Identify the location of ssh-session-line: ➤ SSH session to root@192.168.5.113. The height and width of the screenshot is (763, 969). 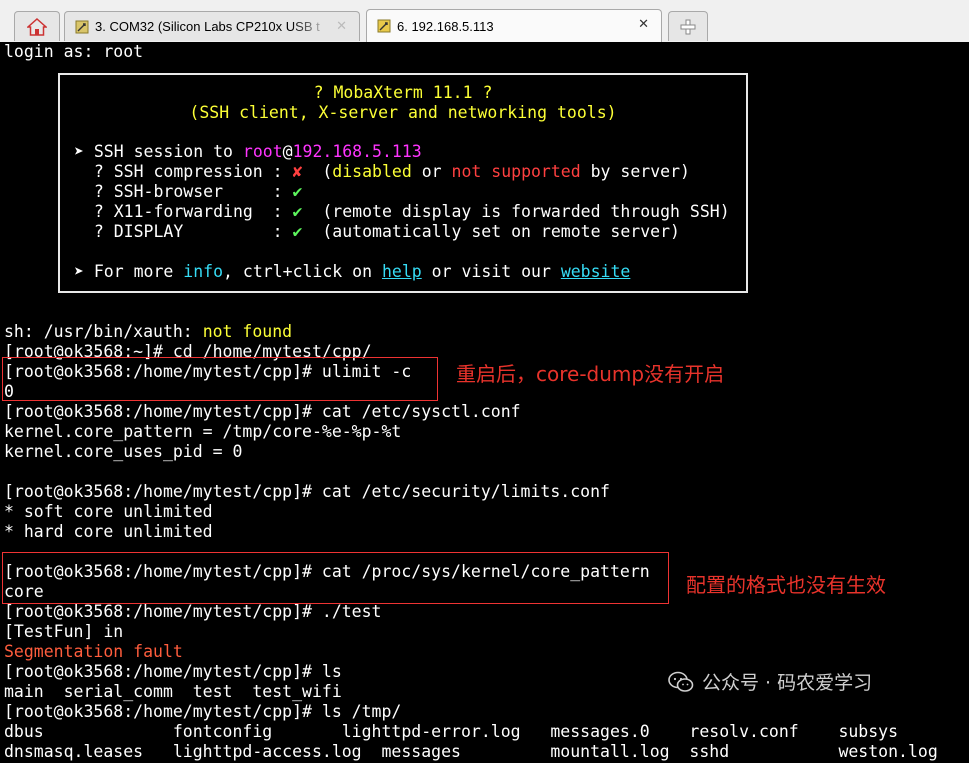
(248, 152).